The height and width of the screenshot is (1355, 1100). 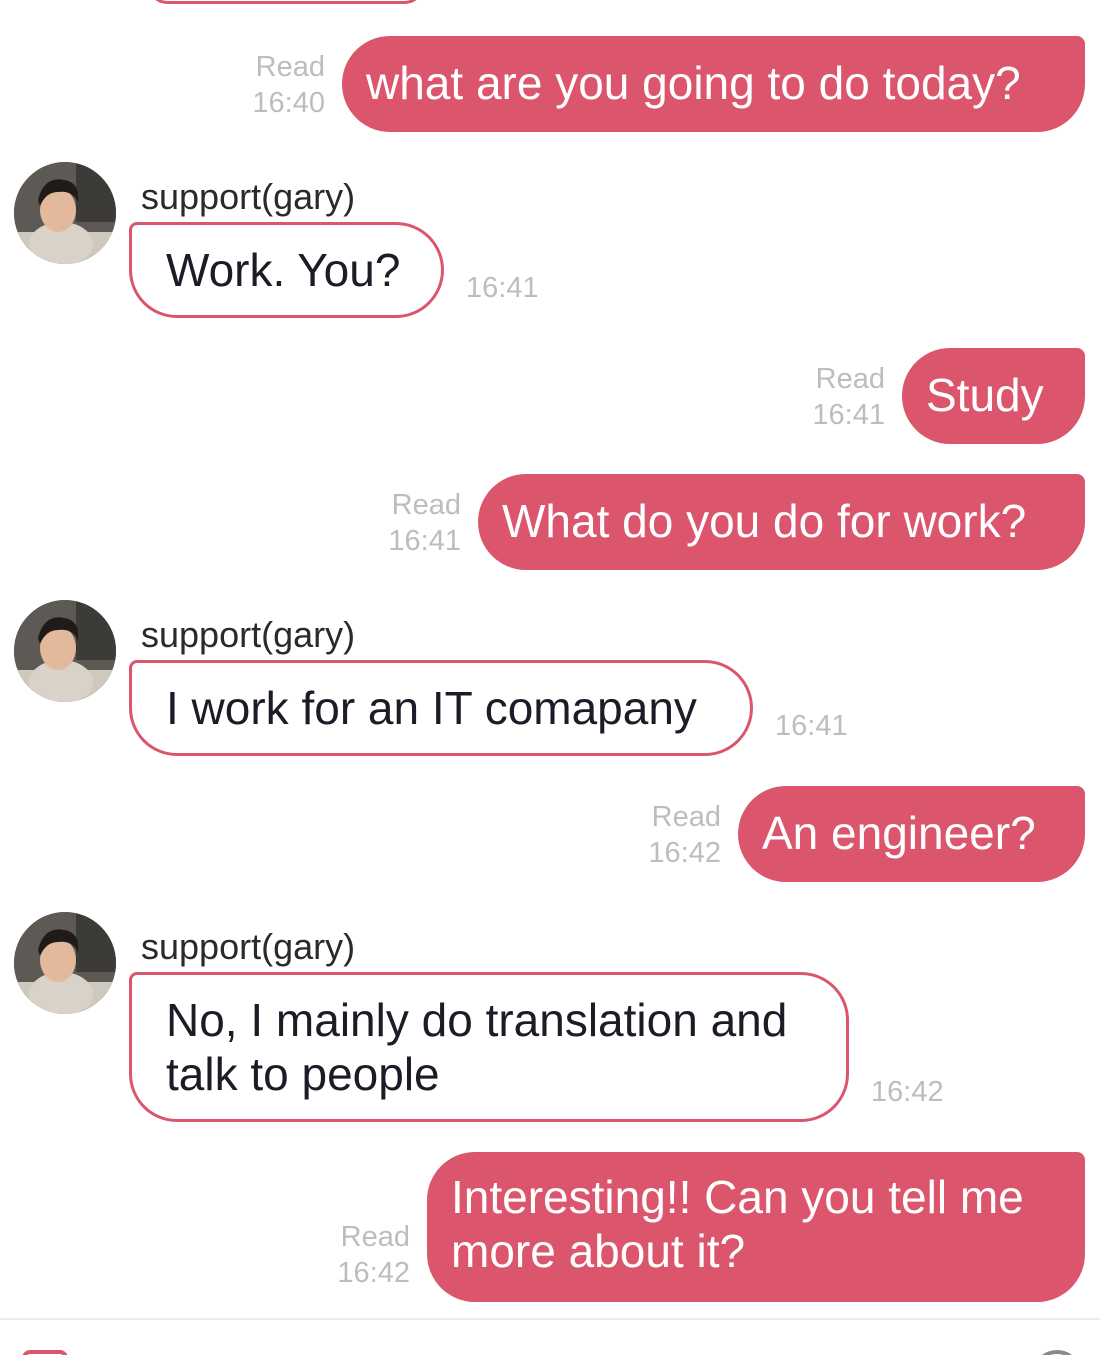 I want to click on sticker-icon, so click(x=45, y=1352).